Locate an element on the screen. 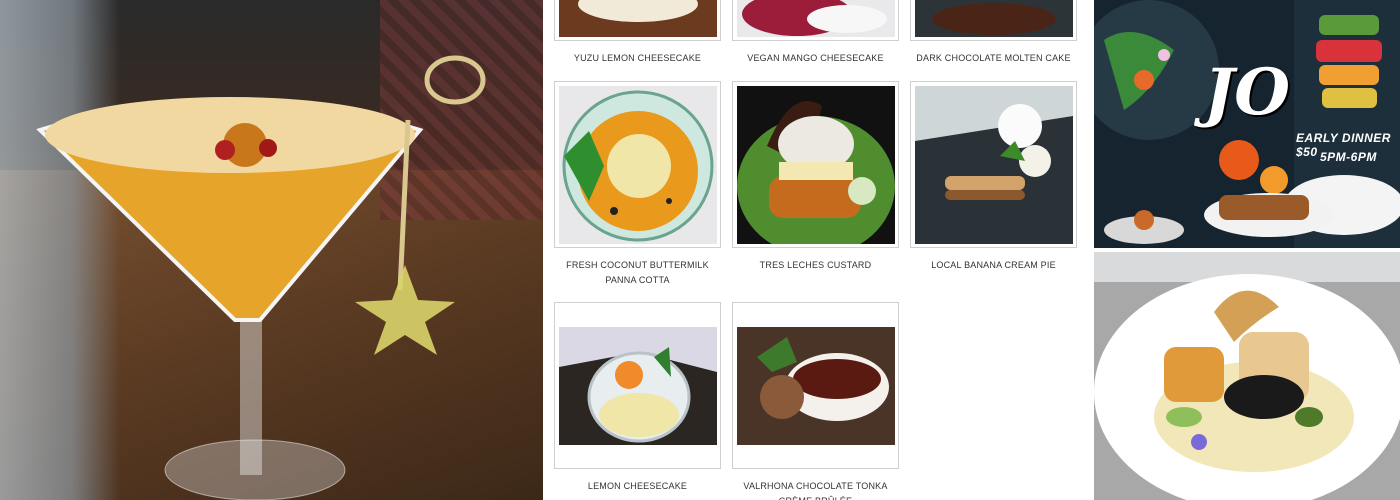  gallery-caption: YUZU LEMON CHEESECAKE is located at coordinates (637, 58).